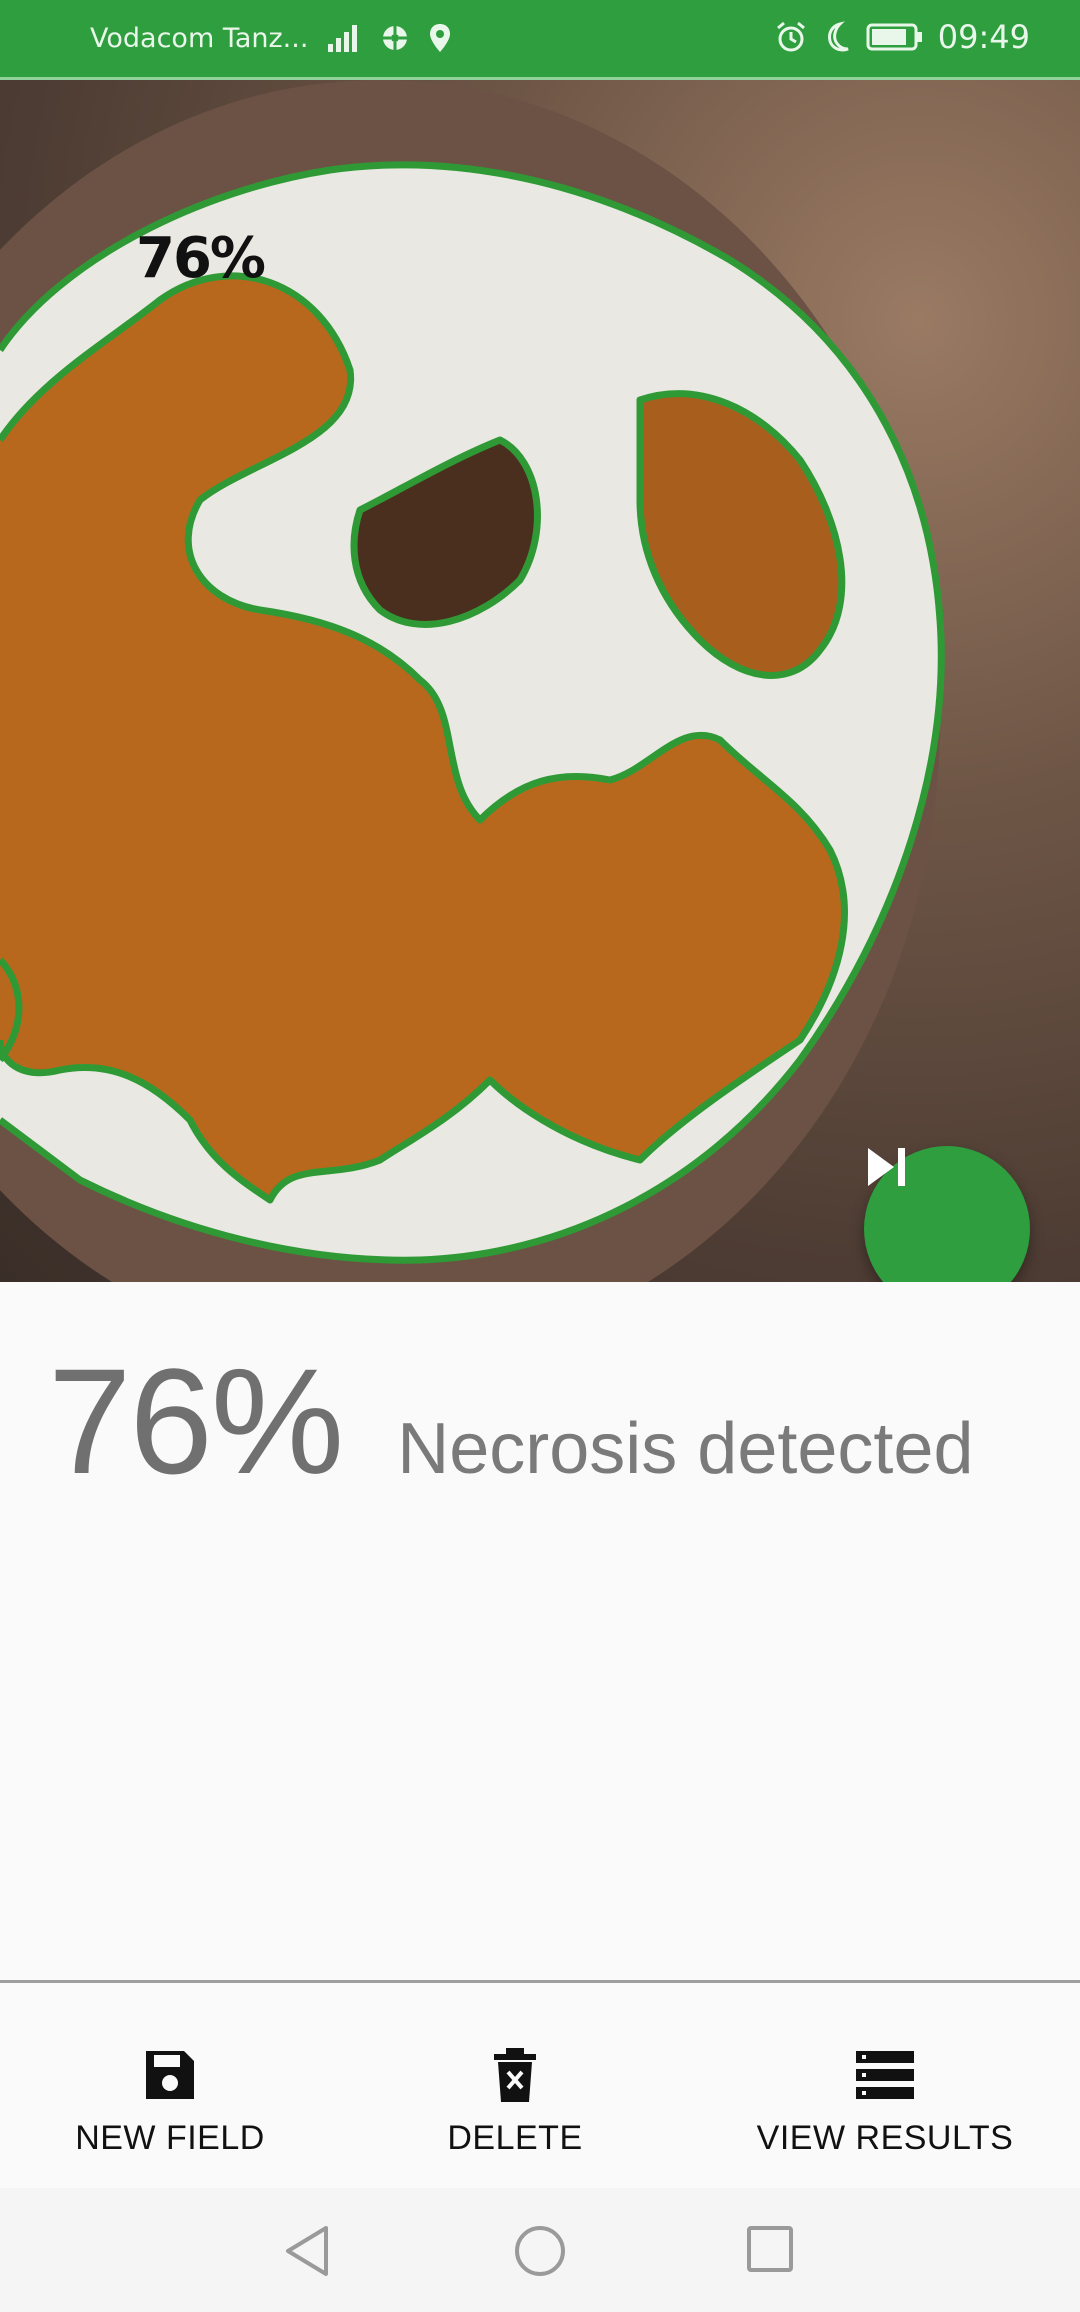 This screenshot has height=2312, width=1080. Describe the element at coordinates (540, 40) in the screenshot. I see `status-bar: Vodacom Tanz... 09:49` at that location.